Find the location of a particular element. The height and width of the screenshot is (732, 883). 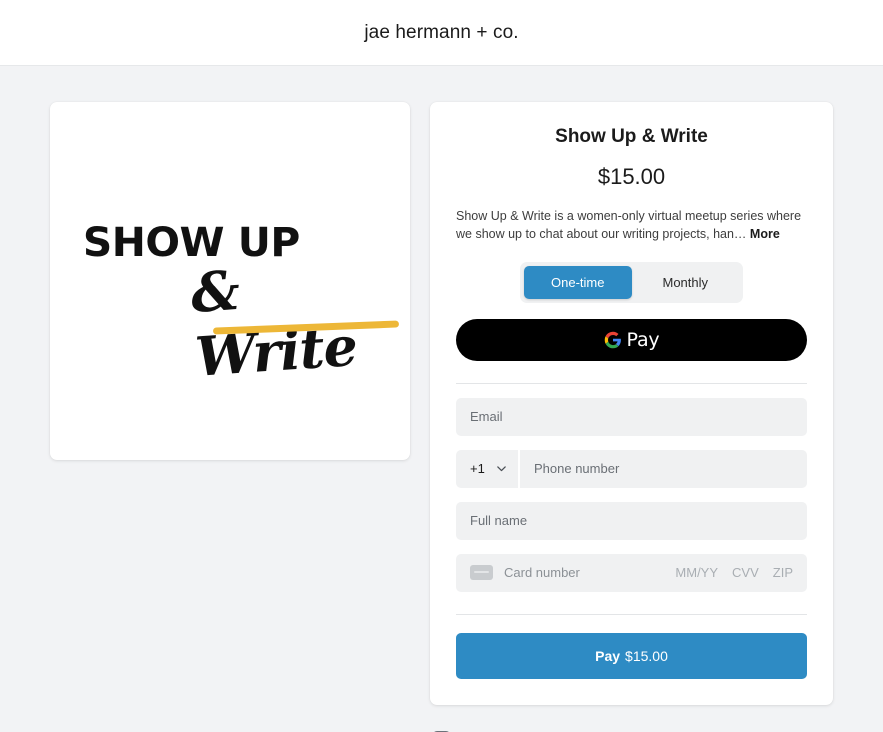

email-placeholder: Email is located at coordinates (486, 416).